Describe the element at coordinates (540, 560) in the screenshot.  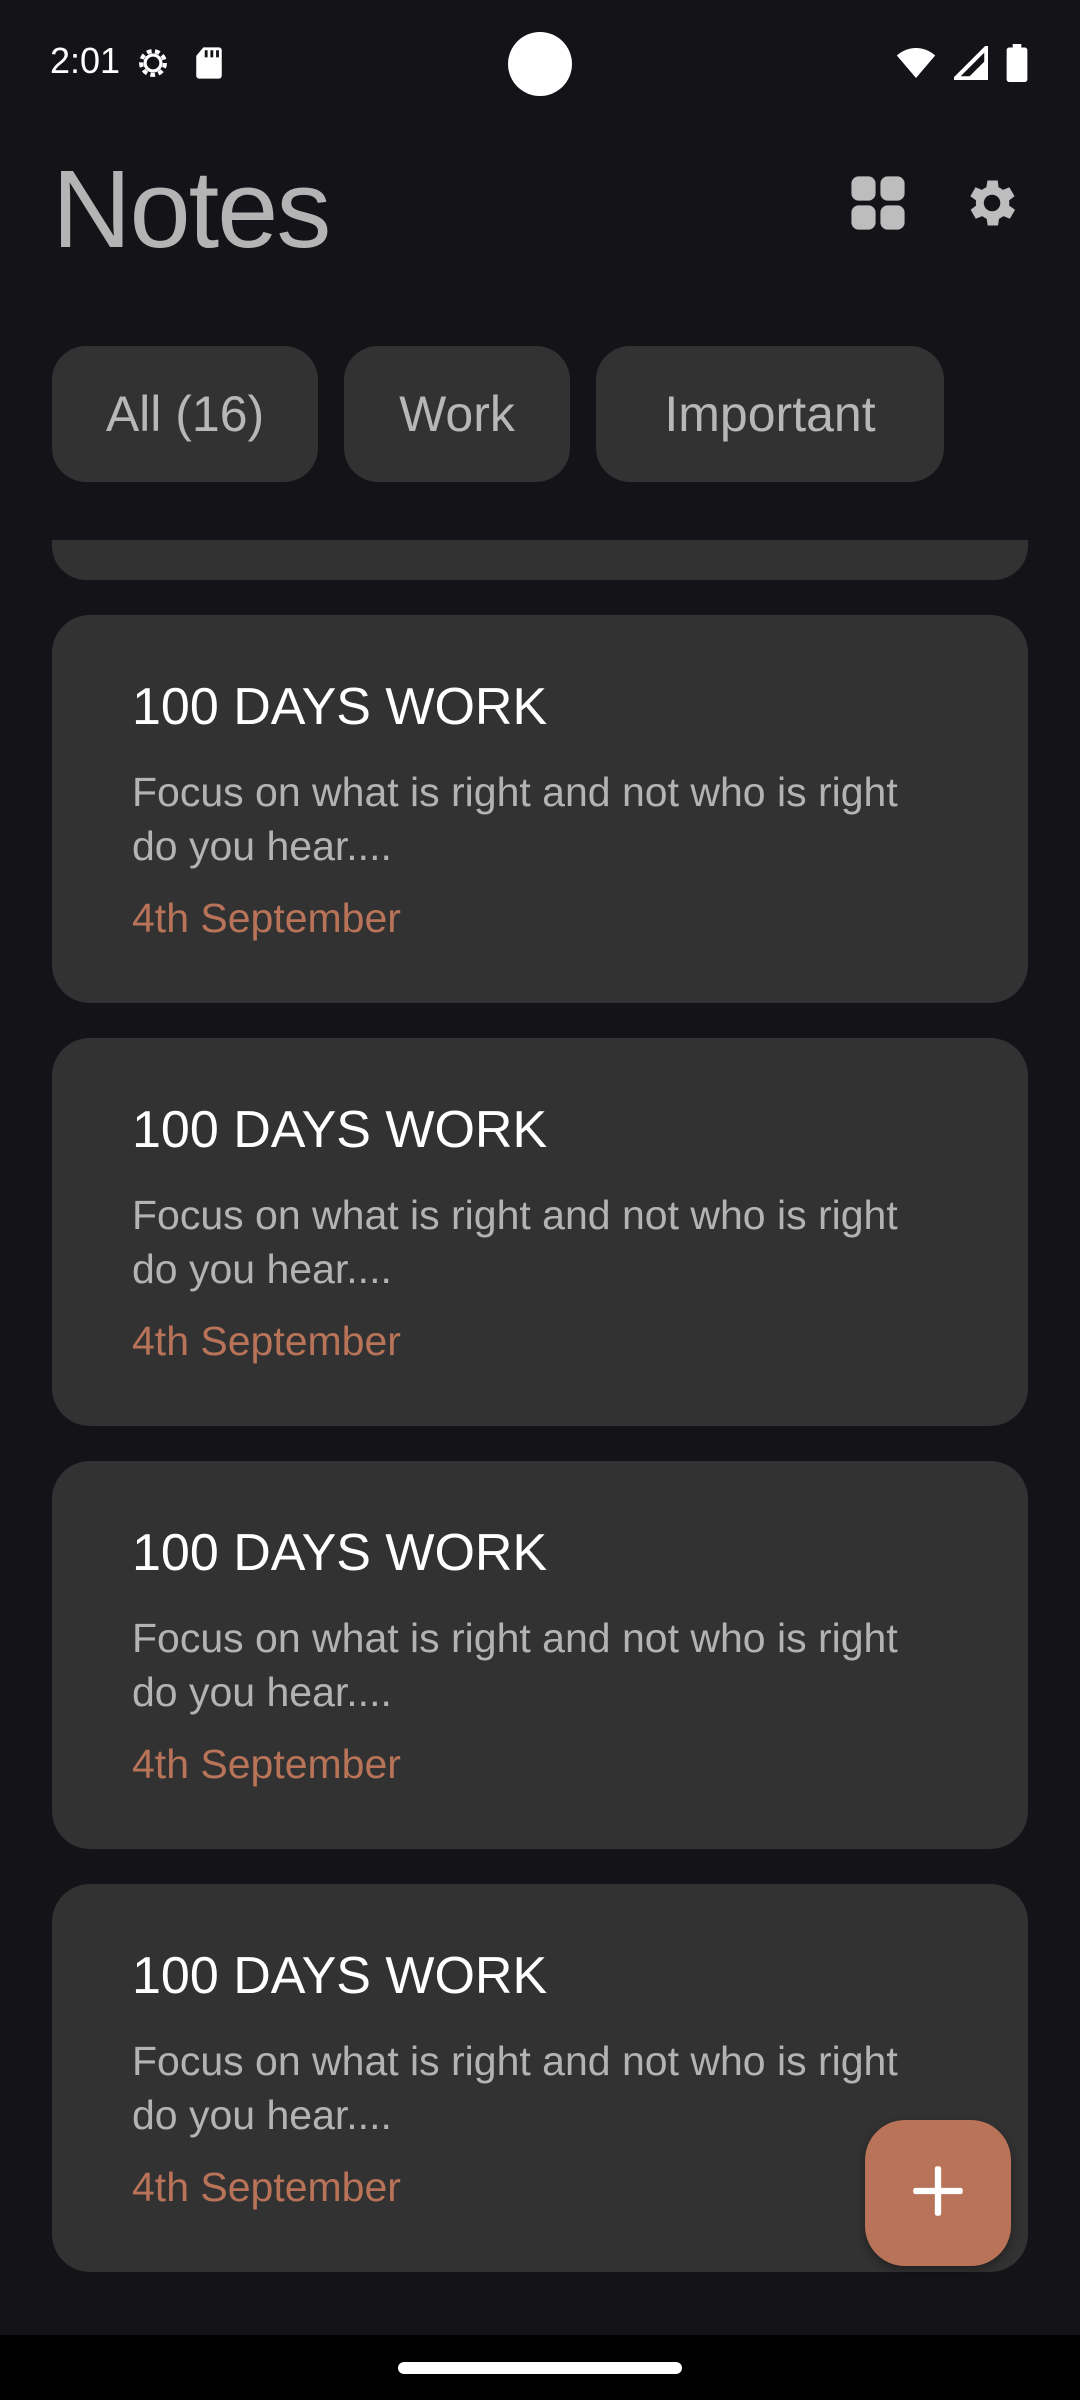
I see `note-card-partial` at that location.